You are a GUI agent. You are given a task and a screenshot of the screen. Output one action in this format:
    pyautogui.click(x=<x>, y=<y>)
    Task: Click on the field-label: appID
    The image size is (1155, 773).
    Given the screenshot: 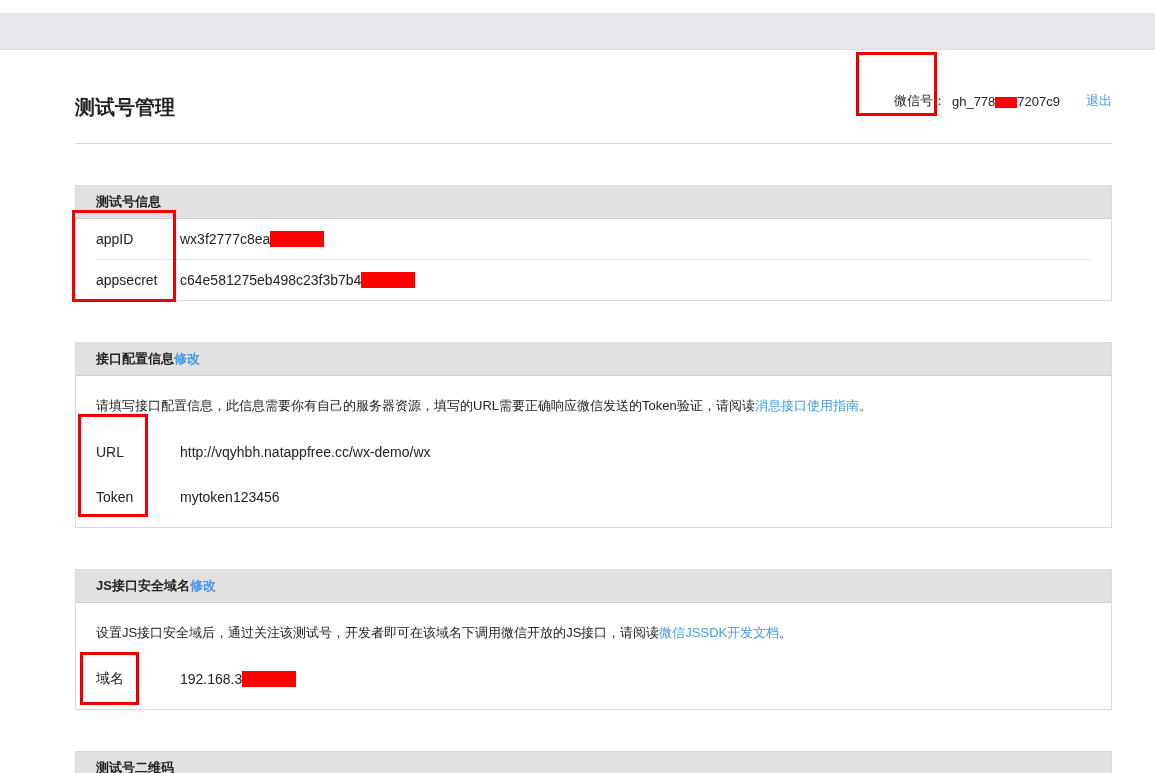 What is the action you would take?
    pyautogui.click(x=115, y=239)
    